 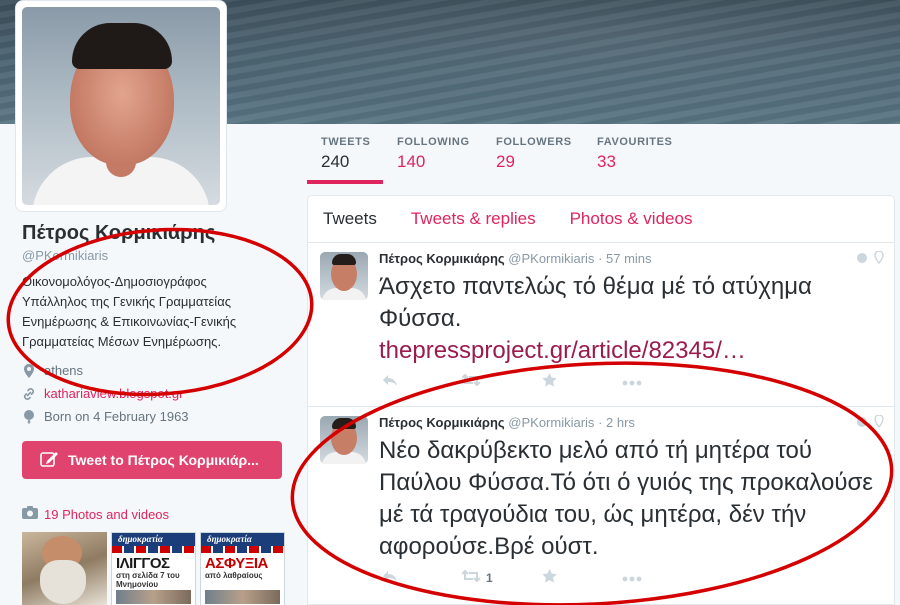 I want to click on retweet-count: 1, so click(x=489, y=577).